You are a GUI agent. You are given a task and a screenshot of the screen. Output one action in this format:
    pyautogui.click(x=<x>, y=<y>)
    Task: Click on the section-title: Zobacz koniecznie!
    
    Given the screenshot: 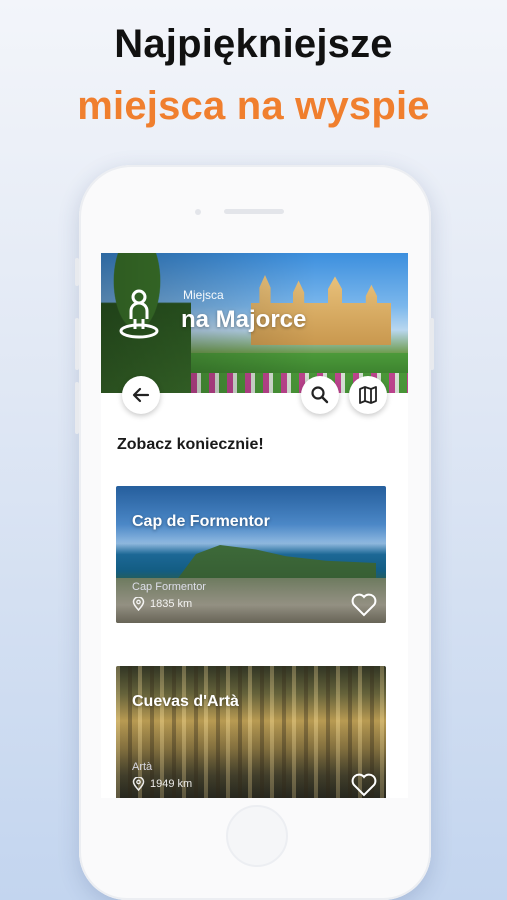 What is the action you would take?
    pyautogui.click(x=190, y=444)
    